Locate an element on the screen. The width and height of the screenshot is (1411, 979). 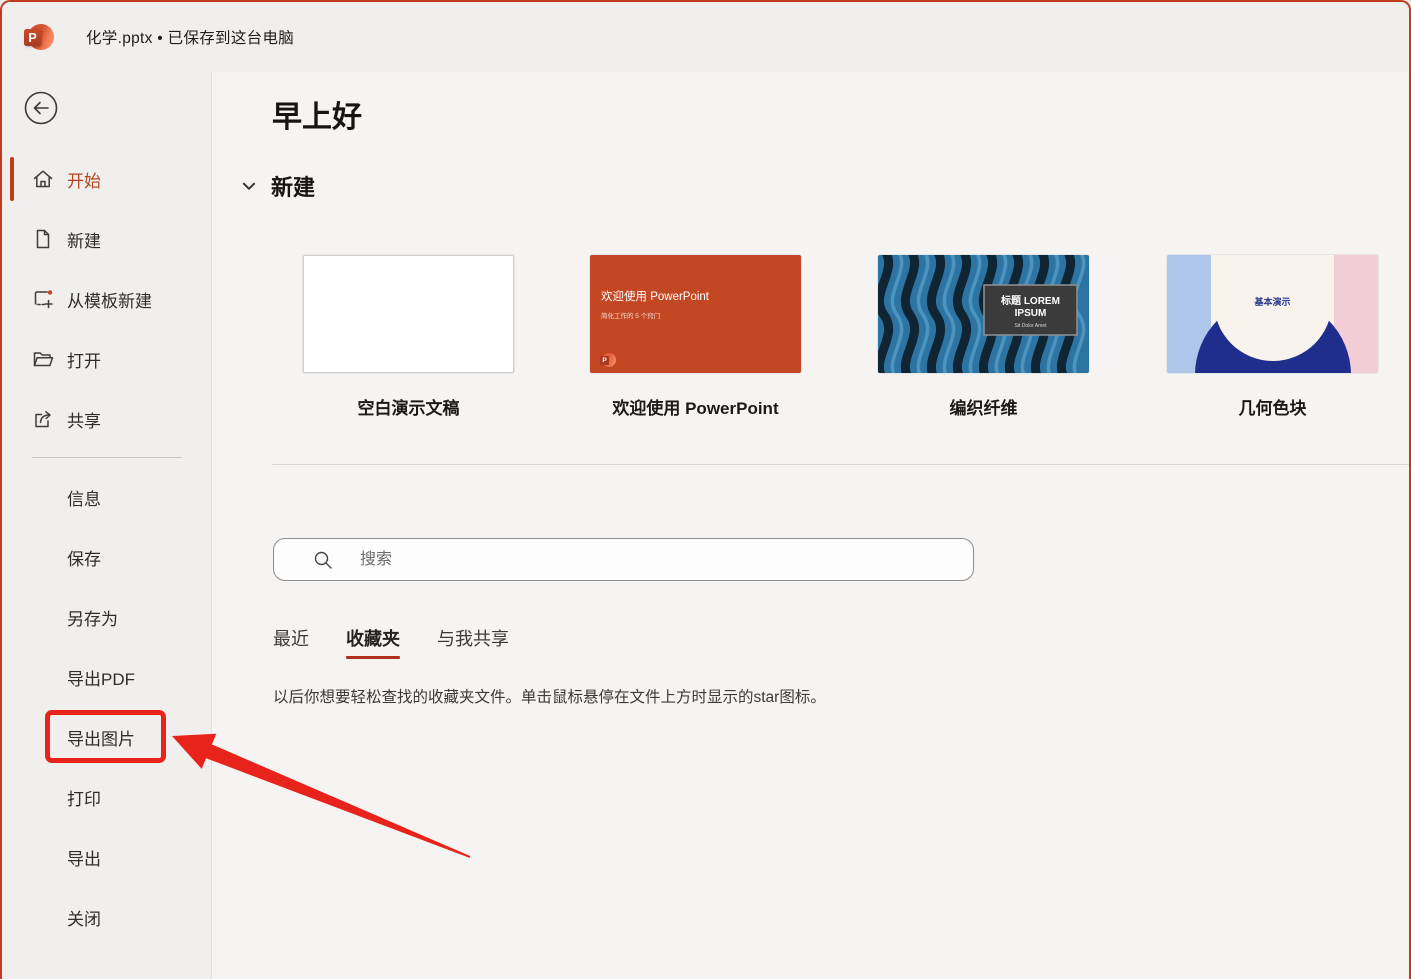
template-thumbnail-woven-fiber: 标题 LOREM IPSUM Sit Dolor Amet is located at coordinates (983, 314).